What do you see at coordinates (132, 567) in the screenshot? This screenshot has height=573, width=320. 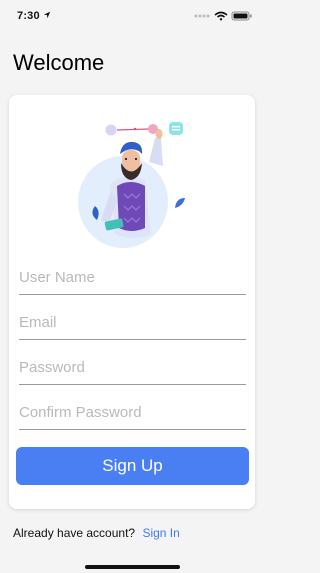 I see `home-indicator` at bounding box center [132, 567].